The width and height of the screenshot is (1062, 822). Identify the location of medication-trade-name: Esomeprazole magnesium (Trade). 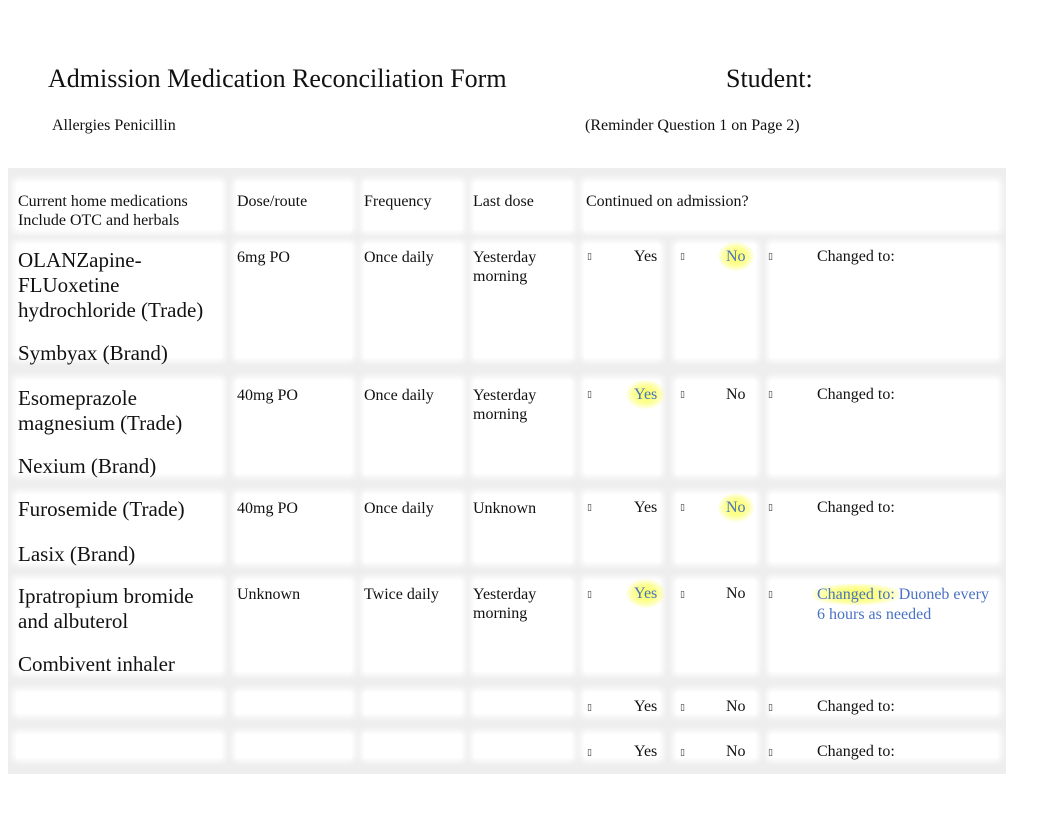
(100, 411).